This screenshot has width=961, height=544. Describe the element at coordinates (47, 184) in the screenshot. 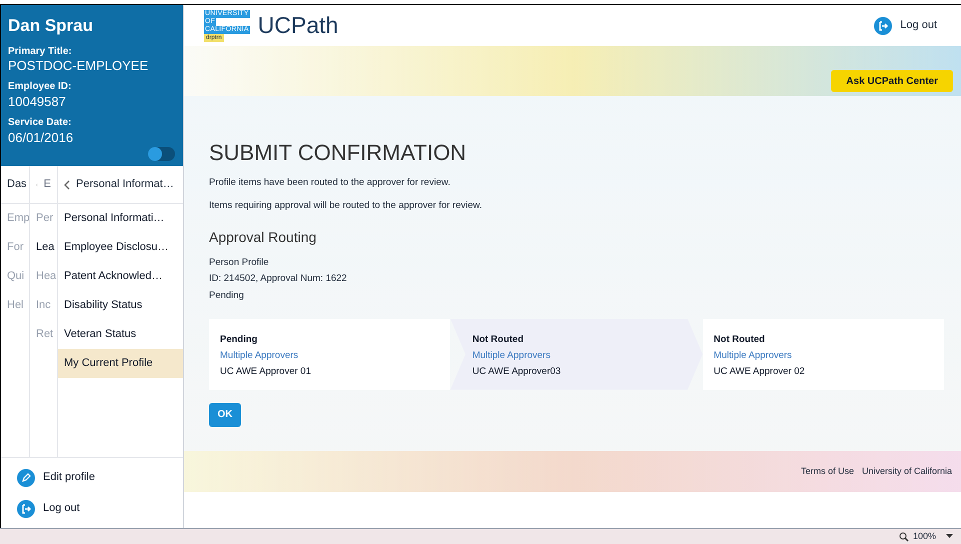

I see `column-header: E` at that location.